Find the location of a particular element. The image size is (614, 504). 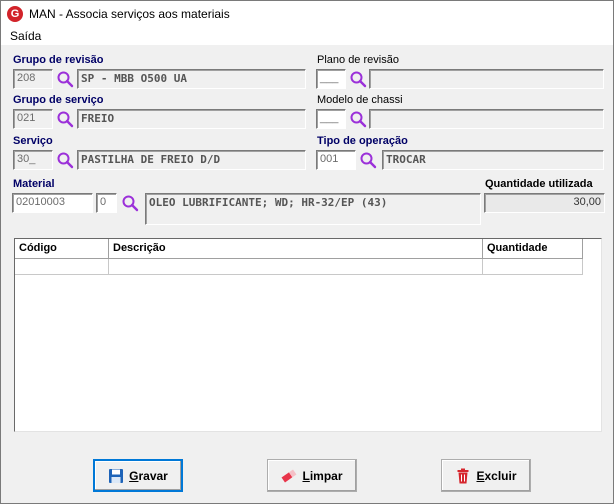

gravar-button-label: Gravar is located at coordinates (148, 475).